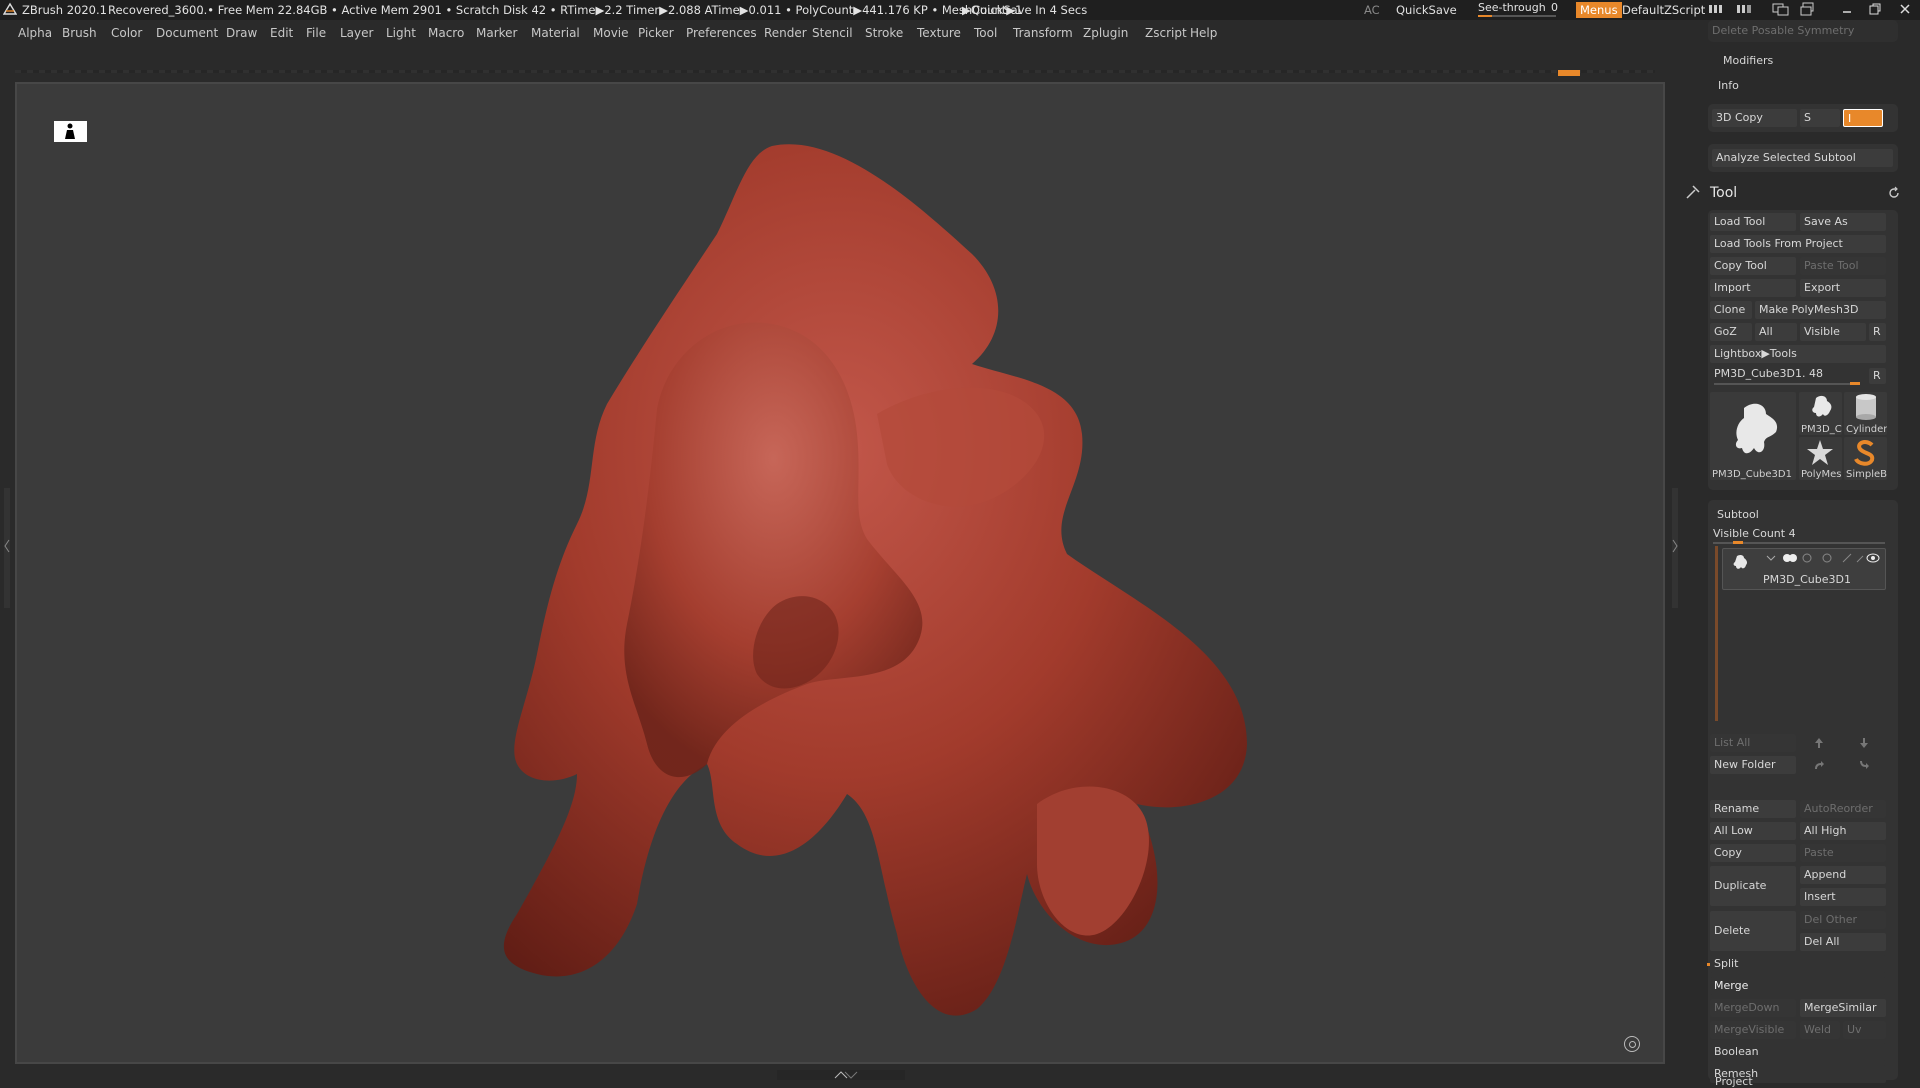  What do you see at coordinates (496, 33) in the screenshot?
I see `menu-marker: Marker` at bounding box center [496, 33].